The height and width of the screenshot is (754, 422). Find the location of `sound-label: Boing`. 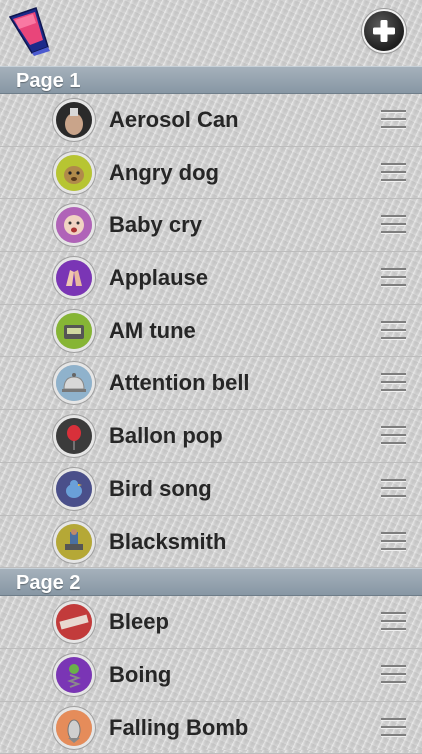

sound-label: Boing is located at coordinates (140, 674).